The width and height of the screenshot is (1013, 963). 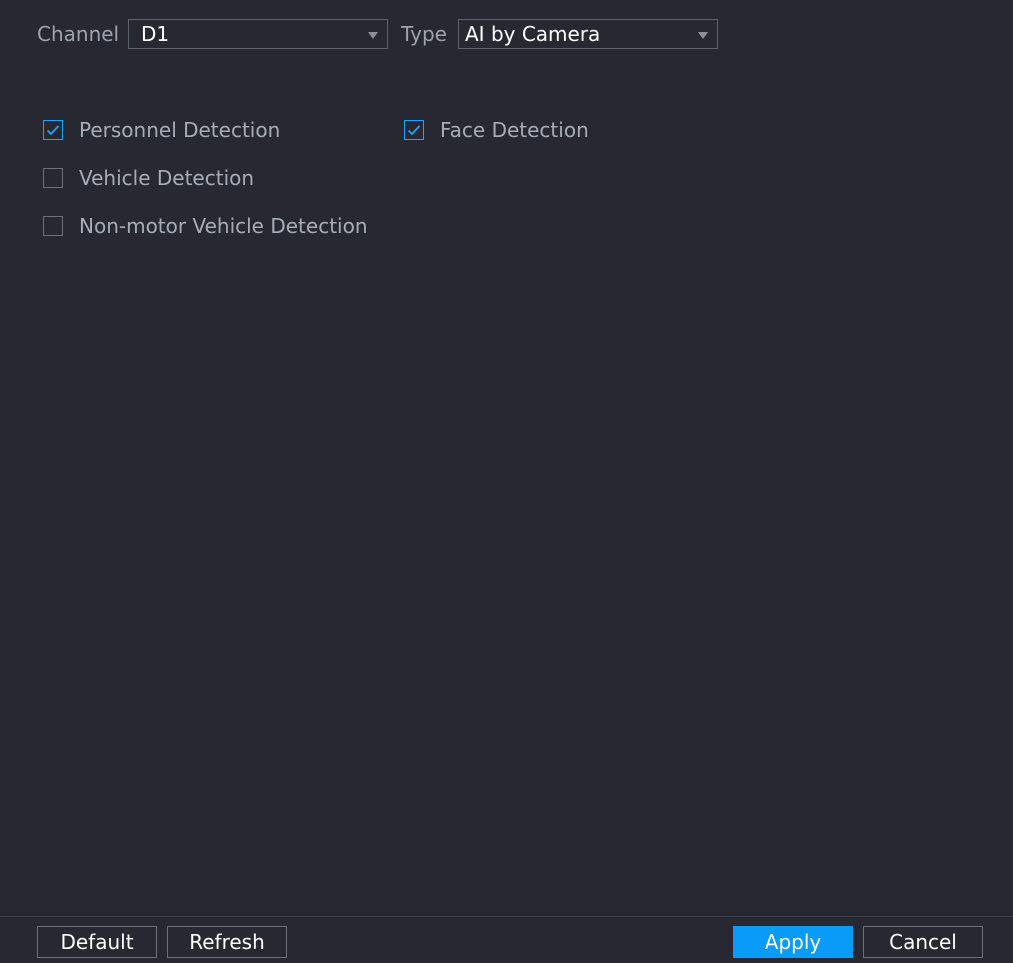 I want to click on cancel-button: Cancel, so click(x=923, y=942).